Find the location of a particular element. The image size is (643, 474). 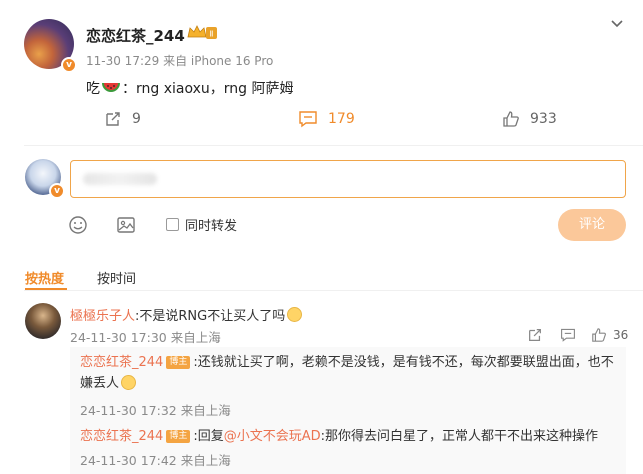

like-button: 933 is located at coordinates (529, 119).